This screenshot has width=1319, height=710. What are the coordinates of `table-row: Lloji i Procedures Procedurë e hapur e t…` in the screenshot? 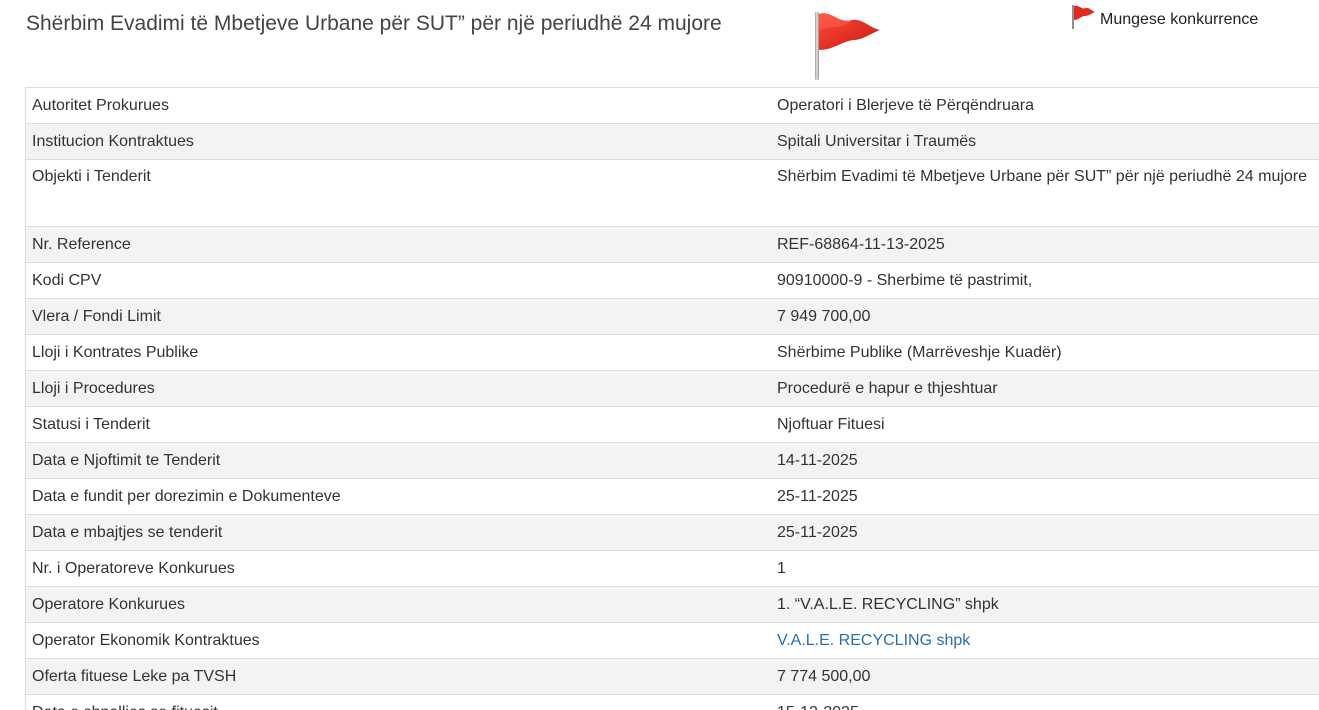 It's located at (672, 388).